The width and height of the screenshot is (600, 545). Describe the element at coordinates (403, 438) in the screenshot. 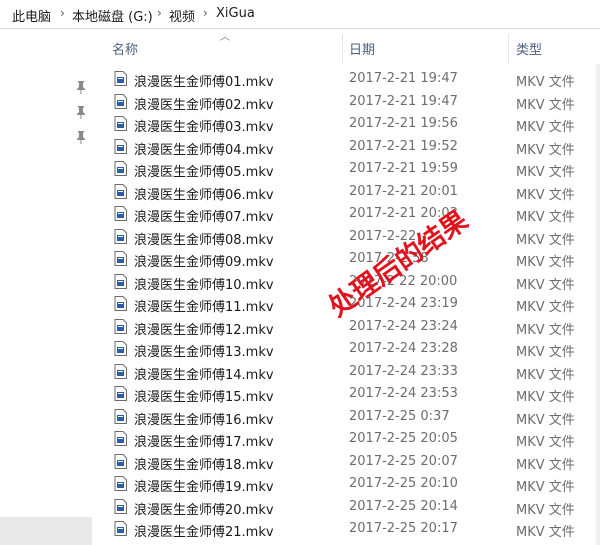

I see `file-date: 2017-2-25 20:05` at that location.